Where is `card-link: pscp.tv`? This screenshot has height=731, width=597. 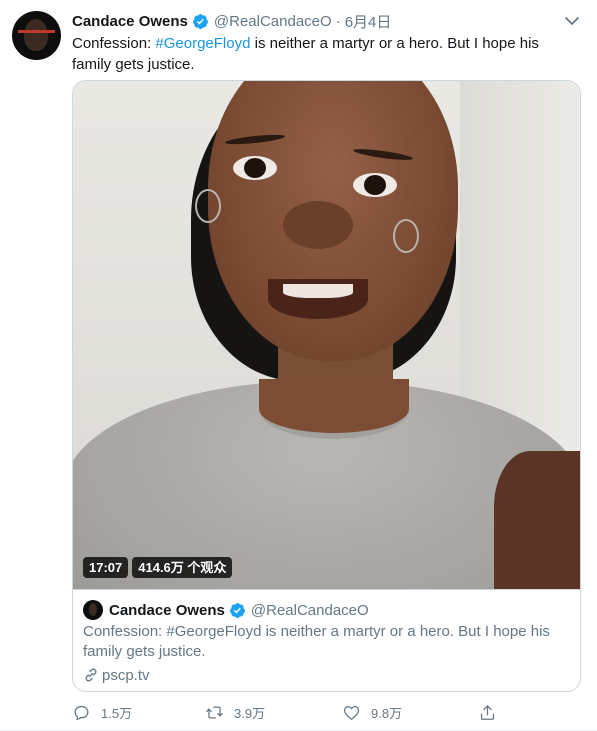
card-link: pscp.tv is located at coordinates (116, 675).